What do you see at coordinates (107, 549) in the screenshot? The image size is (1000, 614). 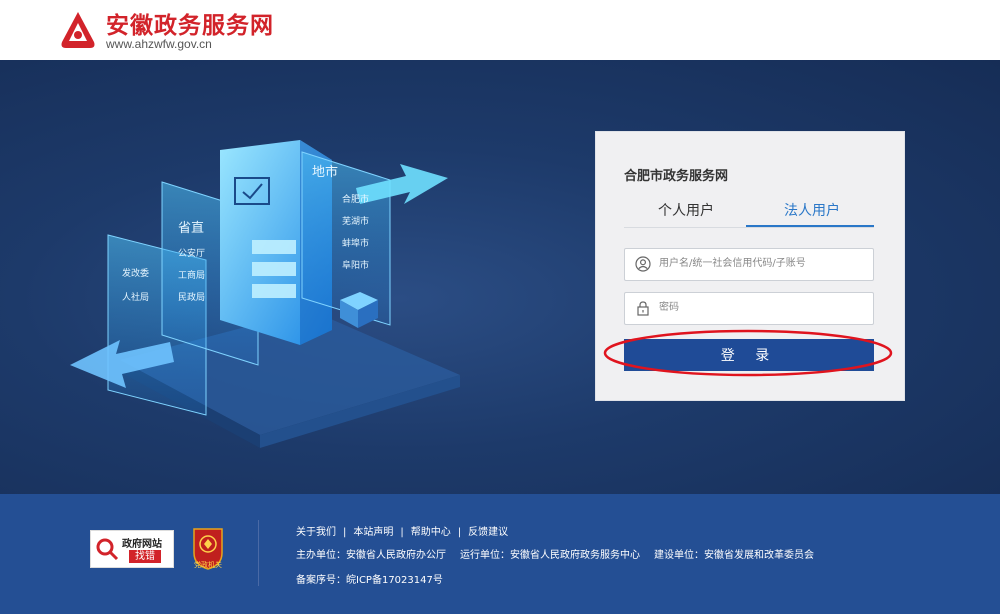 I see `magnifier-icon` at bounding box center [107, 549].